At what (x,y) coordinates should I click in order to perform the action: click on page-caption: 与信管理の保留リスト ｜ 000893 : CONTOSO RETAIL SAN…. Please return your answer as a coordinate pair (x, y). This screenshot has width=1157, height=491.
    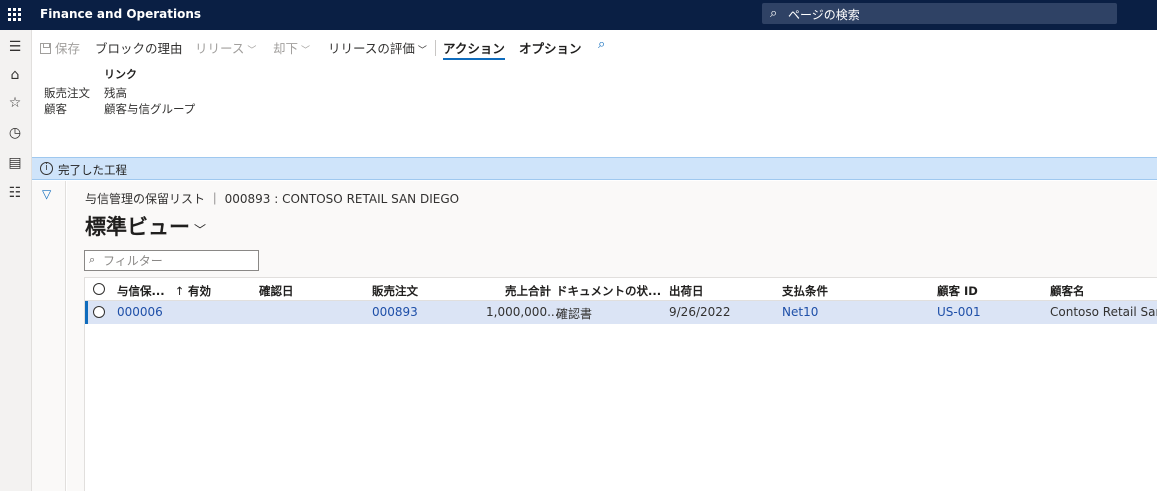
    Looking at the image, I should click on (272, 199).